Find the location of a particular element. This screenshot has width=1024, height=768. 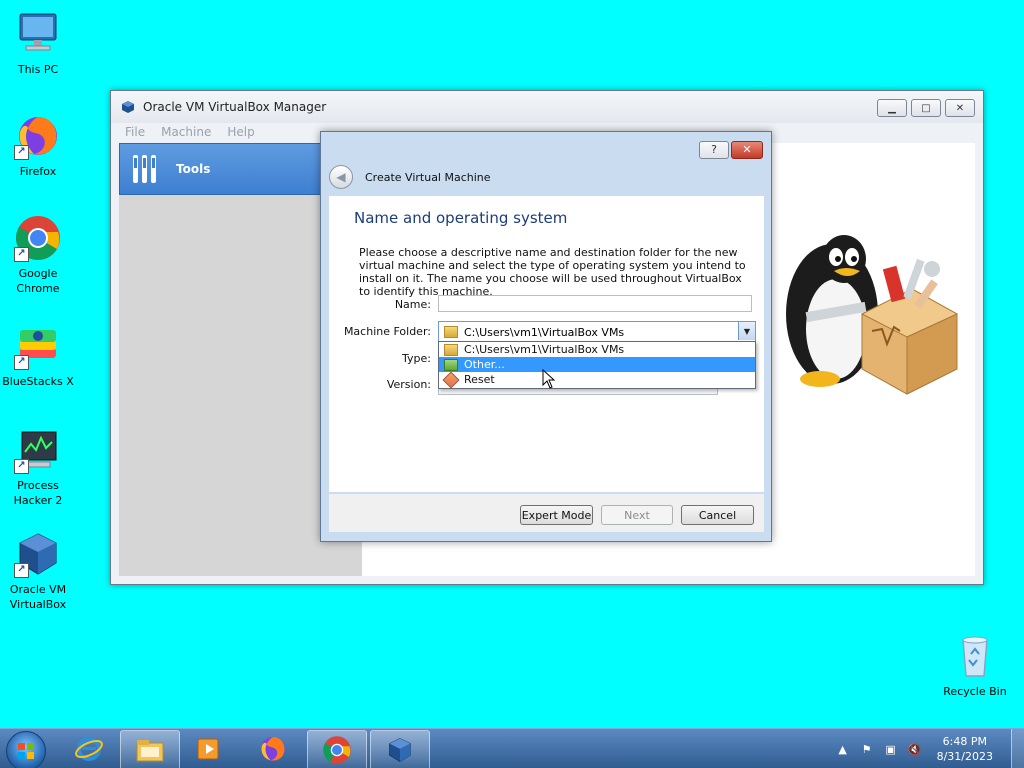

desktop-icon-label: This PC is located at coordinates (38, 69).